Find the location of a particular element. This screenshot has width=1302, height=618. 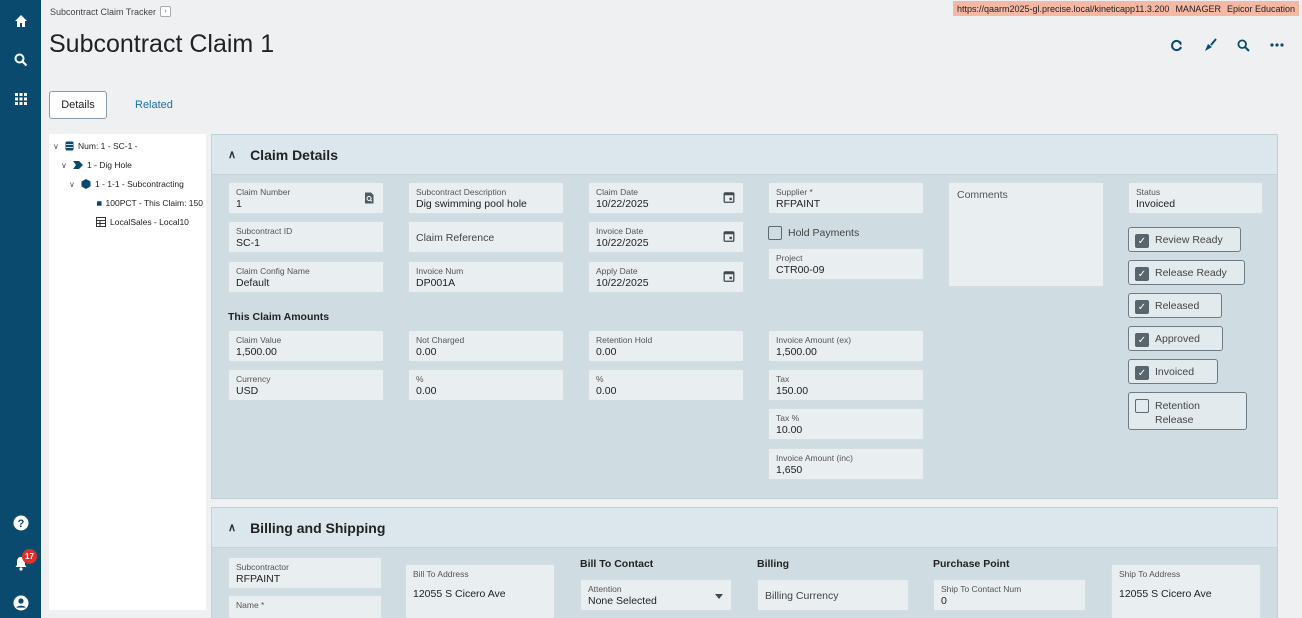

tax-percent-field: Tax % 10.00 is located at coordinates (846, 424).